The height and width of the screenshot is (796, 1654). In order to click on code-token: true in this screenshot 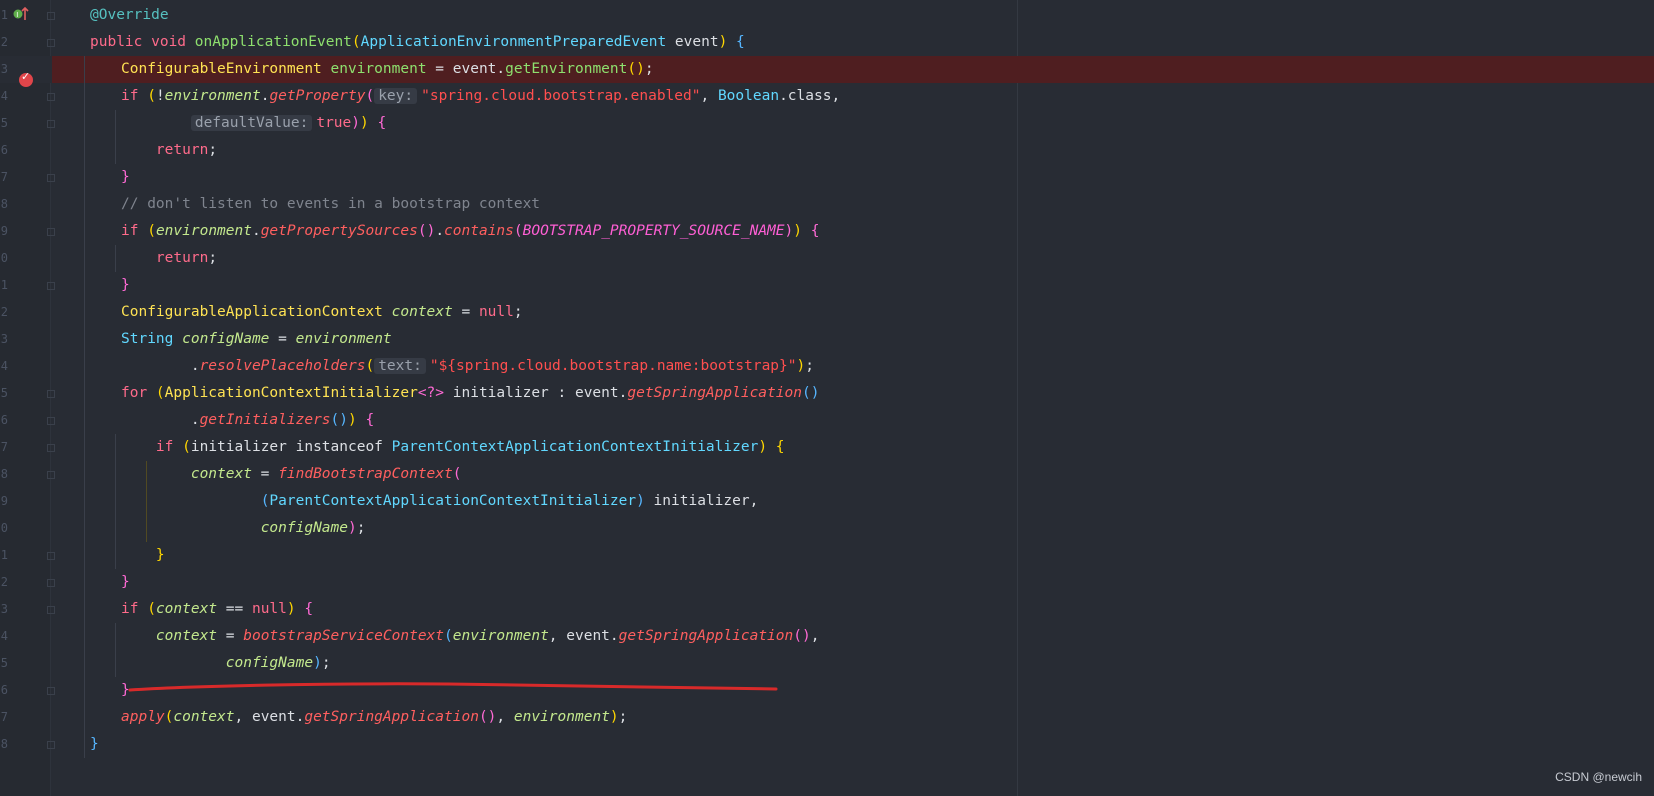, I will do `click(334, 123)`.